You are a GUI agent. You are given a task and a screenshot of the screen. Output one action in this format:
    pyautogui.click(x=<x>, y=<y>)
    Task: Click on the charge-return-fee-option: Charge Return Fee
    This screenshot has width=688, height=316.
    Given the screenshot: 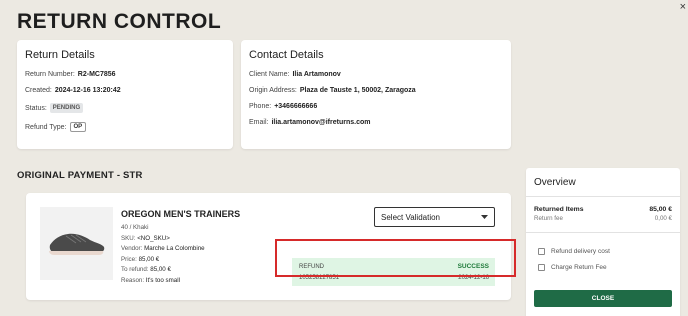 What is the action you would take?
    pyautogui.click(x=603, y=267)
    